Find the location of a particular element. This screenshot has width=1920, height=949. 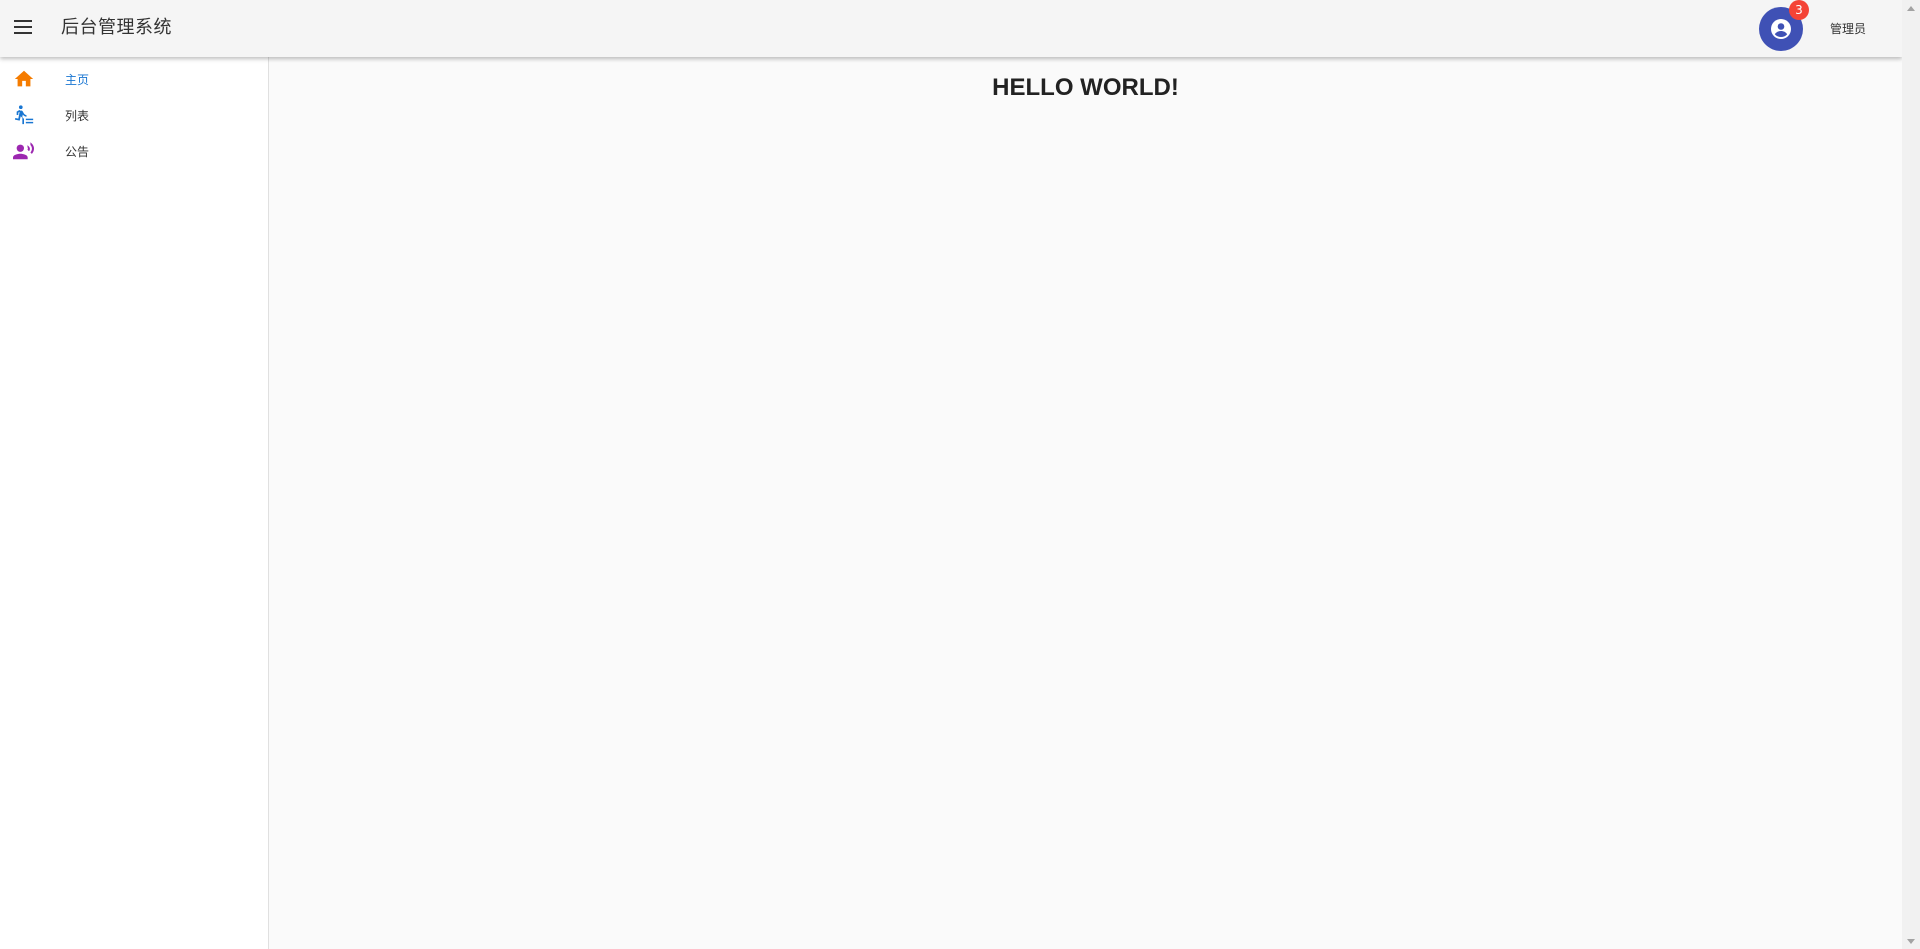

scroll-down-button is located at coordinates (1911, 941).